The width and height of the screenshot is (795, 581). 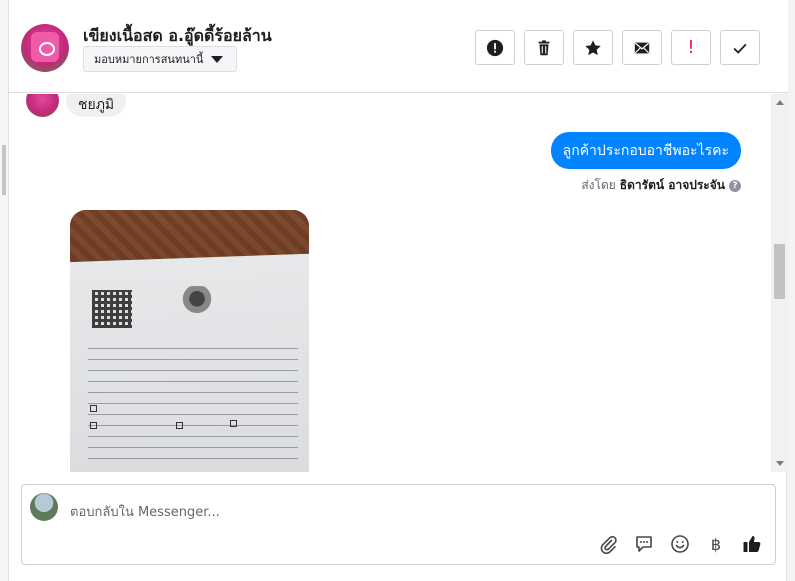 What do you see at coordinates (645, 150) in the screenshot?
I see `outgoing-message-bubble: ลูกค้าประกอบอาชีพอะไรคะ` at bounding box center [645, 150].